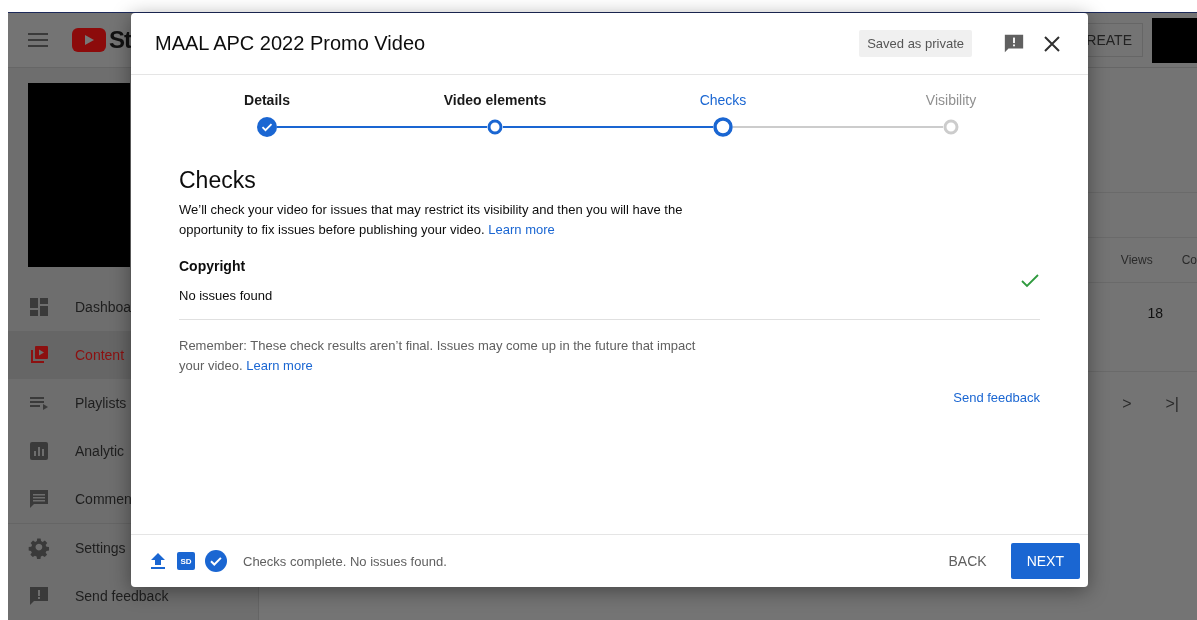 The image size is (1197, 620). I want to click on check-result: No issues found, so click(226, 295).